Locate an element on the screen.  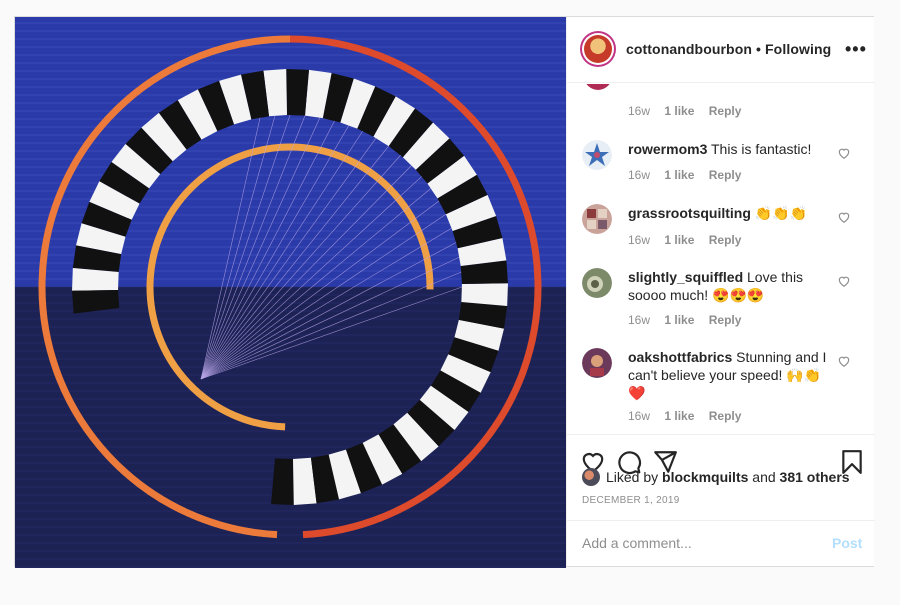
comment-username: grassrootsquilting is located at coordinates (689, 213).